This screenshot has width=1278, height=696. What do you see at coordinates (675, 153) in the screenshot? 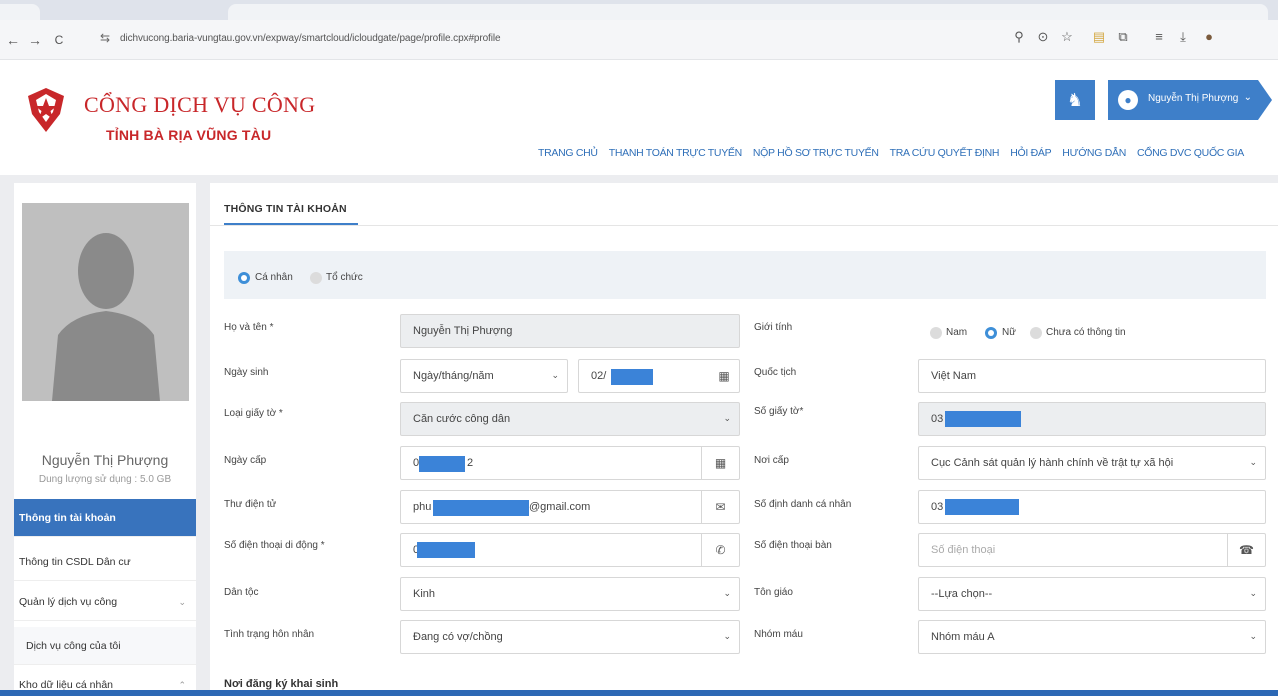
I see `nav-online-payment: THANH TOÁN TRỰC TUYẾN` at bounding box center [675, 153].